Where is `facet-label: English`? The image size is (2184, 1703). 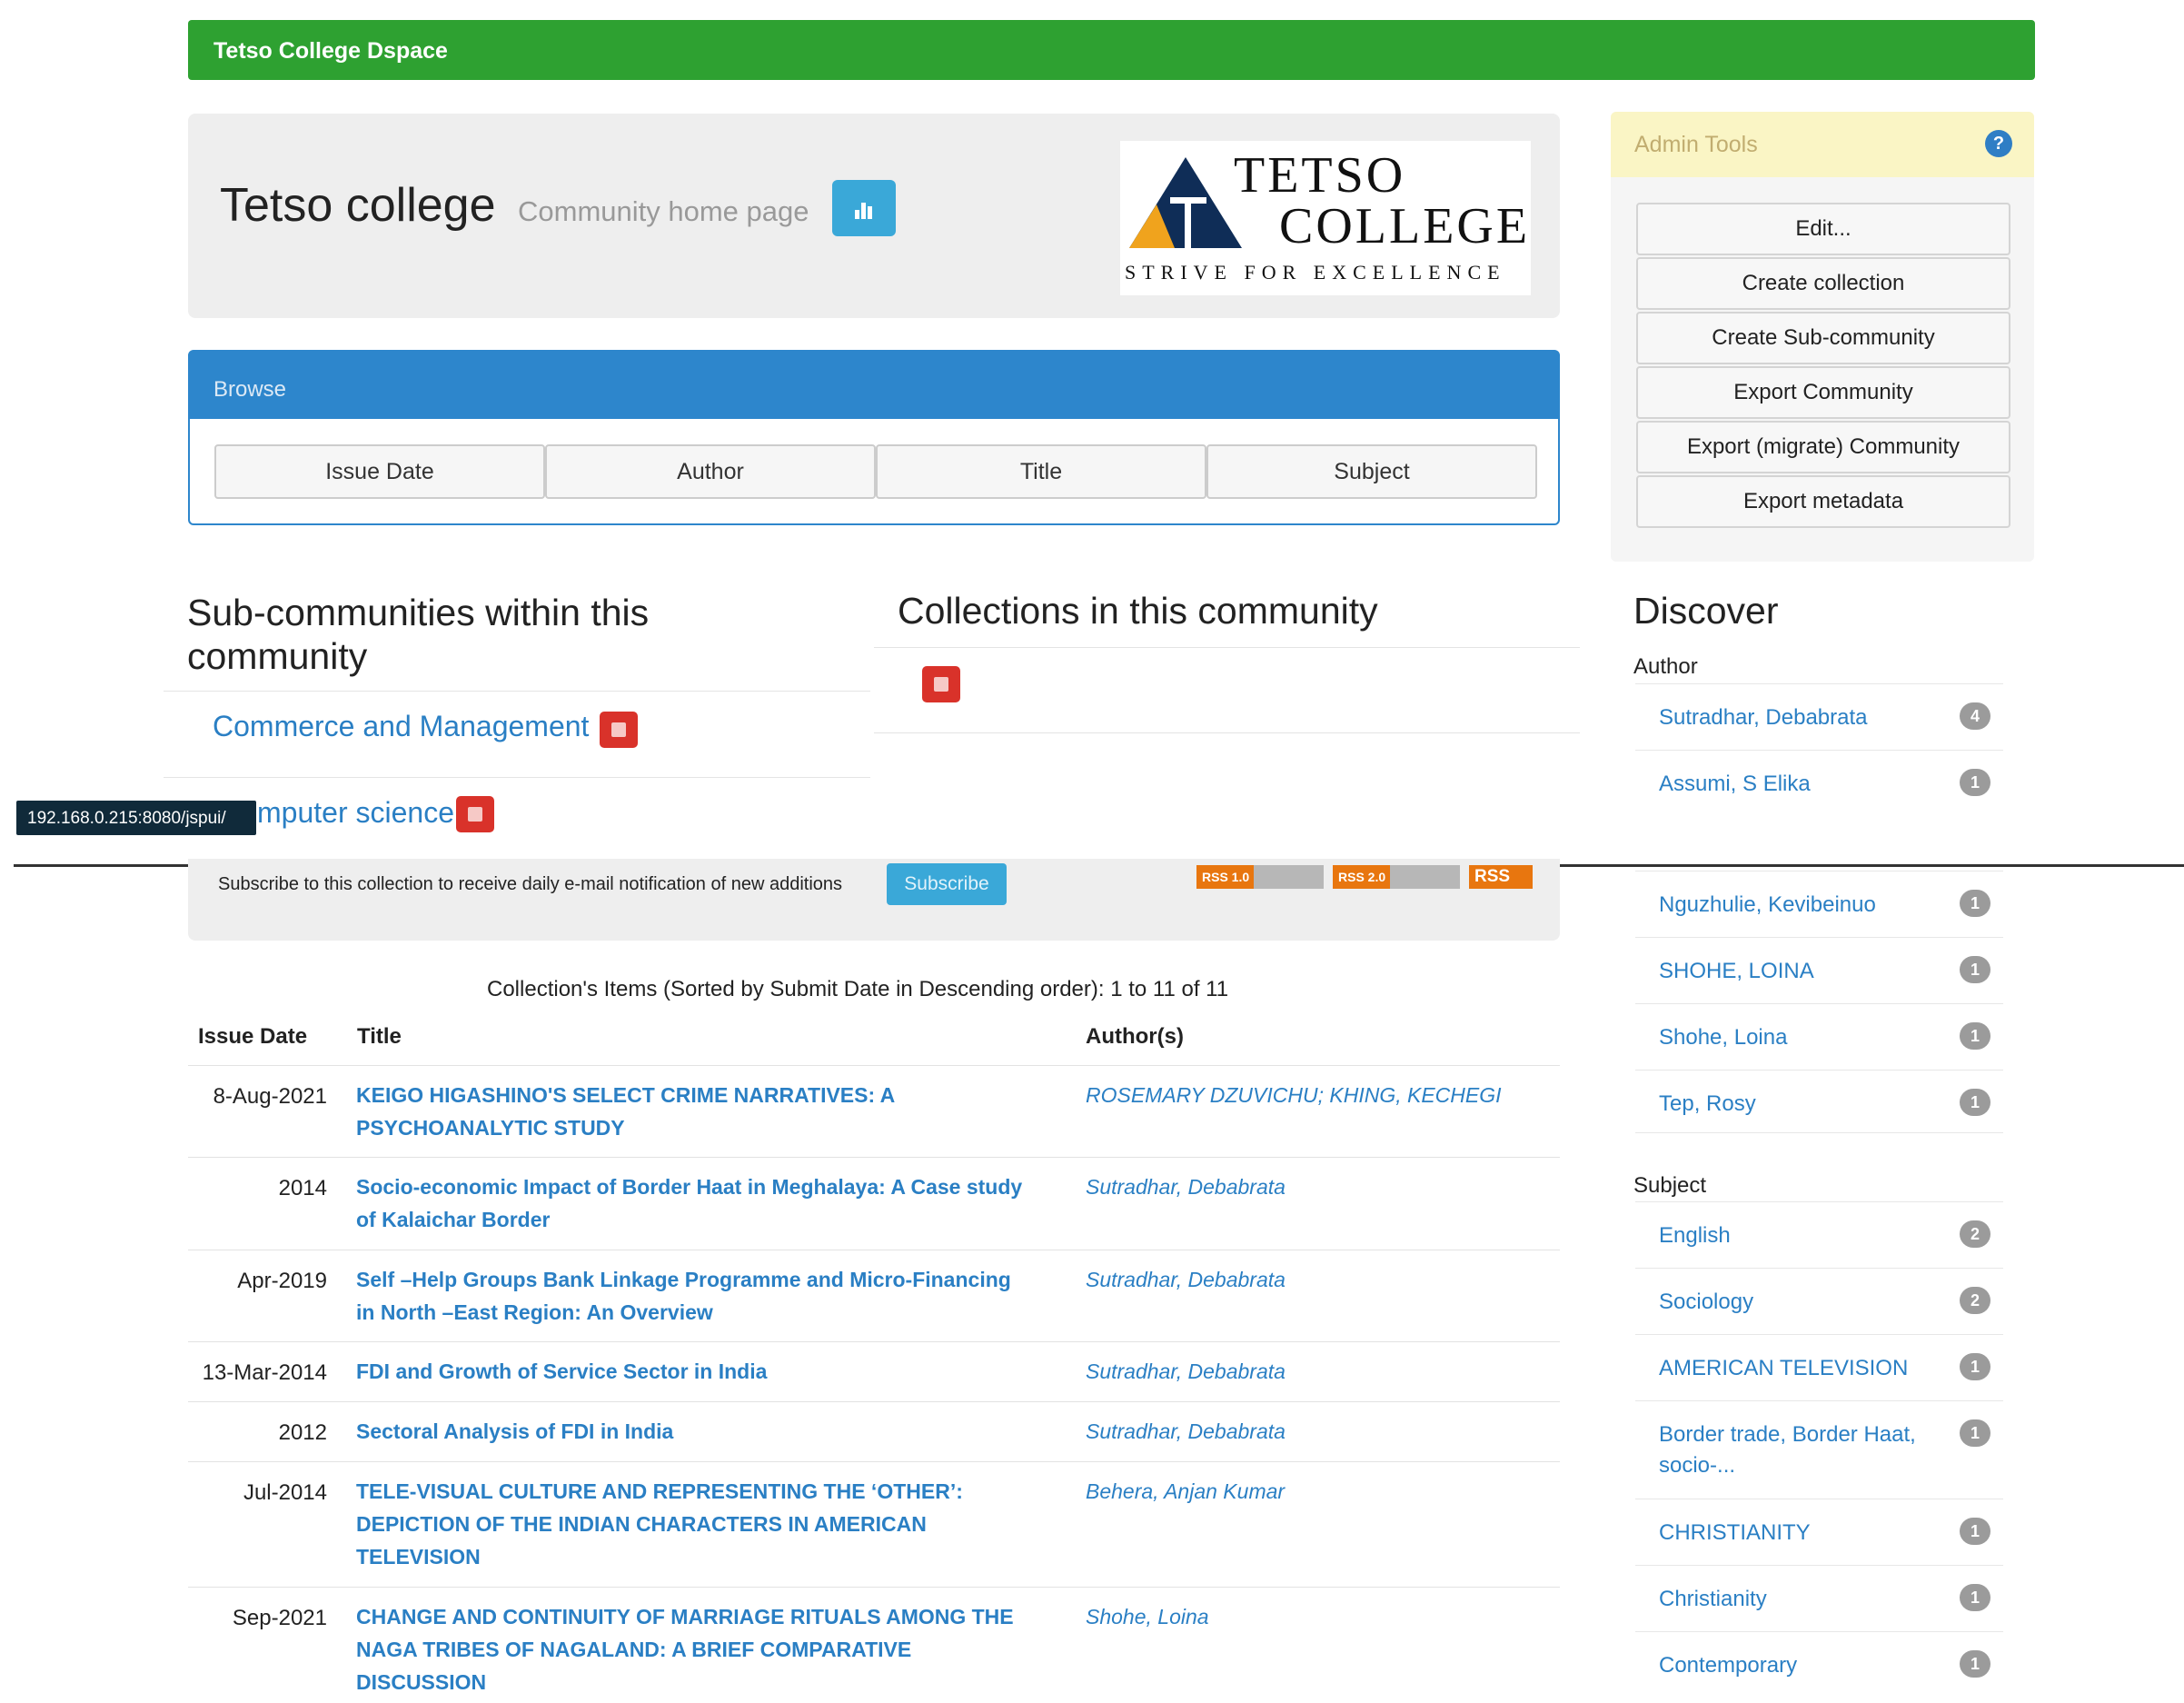 facet-label: English is located at coordinates (1695, 1235).